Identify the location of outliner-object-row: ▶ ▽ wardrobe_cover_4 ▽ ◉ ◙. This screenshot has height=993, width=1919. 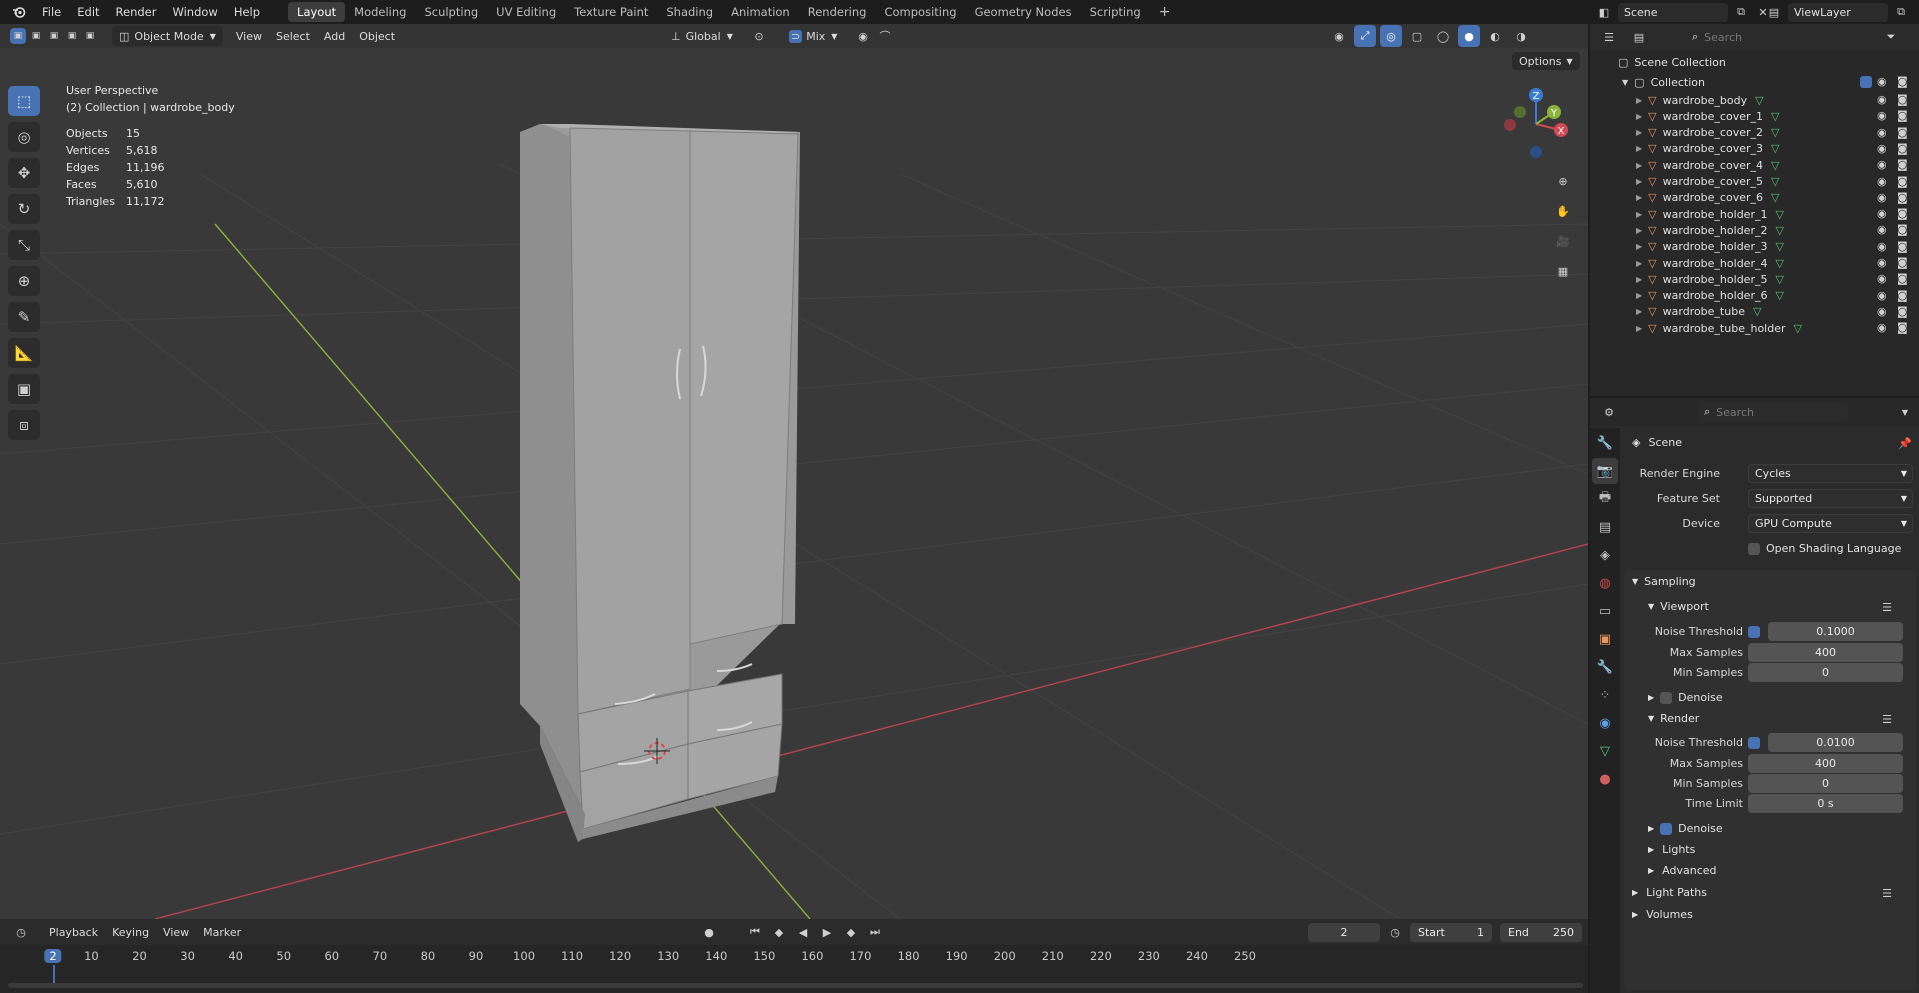
(1754, 165).